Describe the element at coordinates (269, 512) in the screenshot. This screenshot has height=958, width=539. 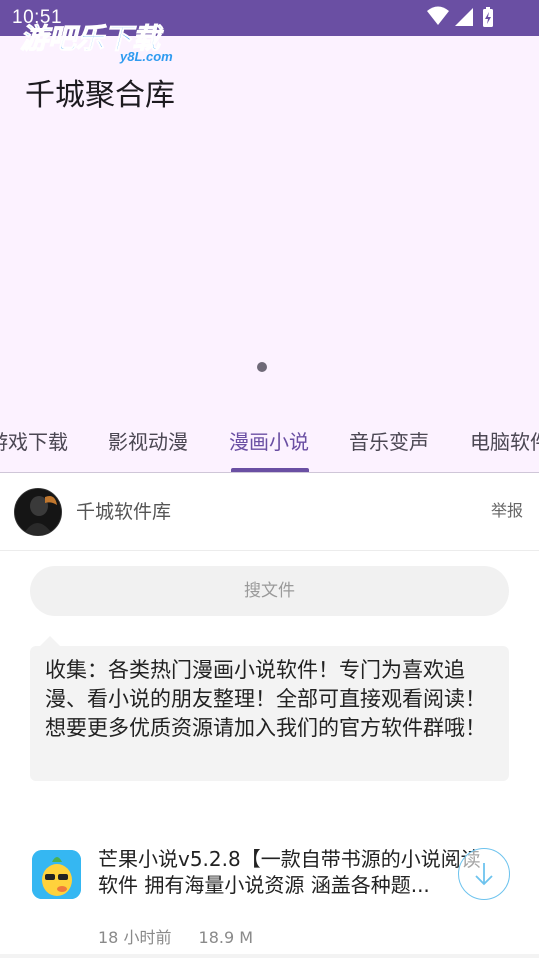
I see `author-header: 千城软件库 举报` at that location.